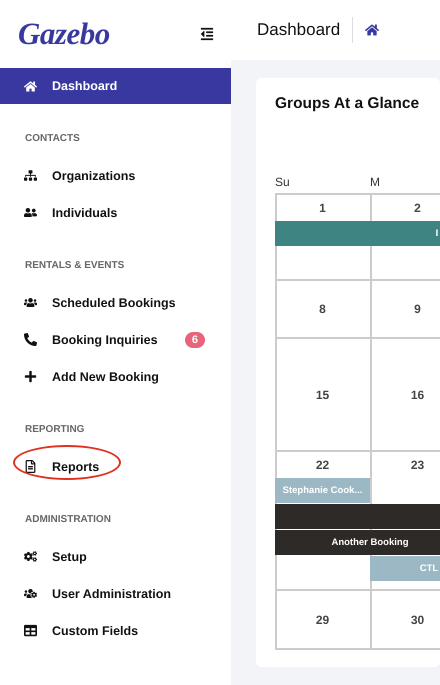 Image resolution: width=440 pixels, height=685 pixels. I want to click on group-icon, so click(30, 302).